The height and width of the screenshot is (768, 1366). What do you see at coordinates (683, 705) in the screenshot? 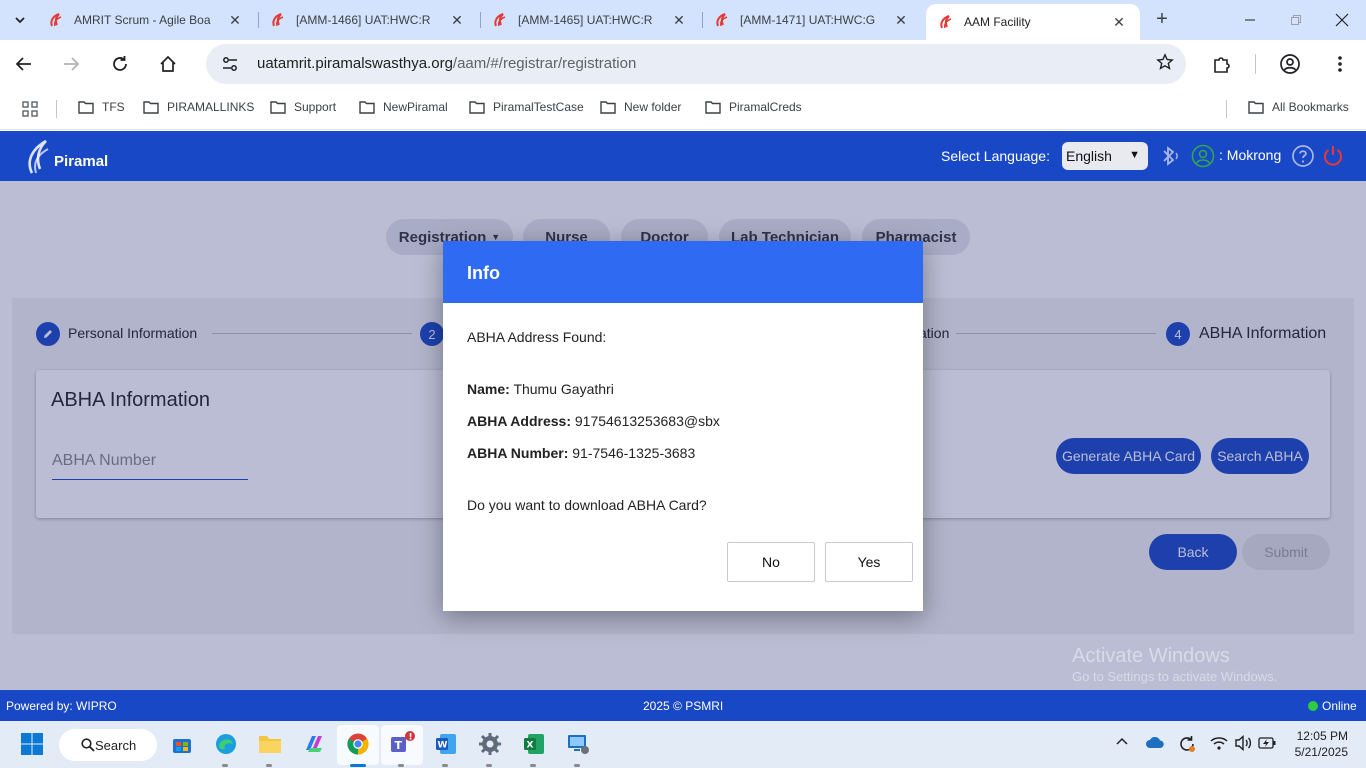
I see `app-footer: Powered by: WIPRO 2025 © PSMRI Online` at bounding box center [683, 705].